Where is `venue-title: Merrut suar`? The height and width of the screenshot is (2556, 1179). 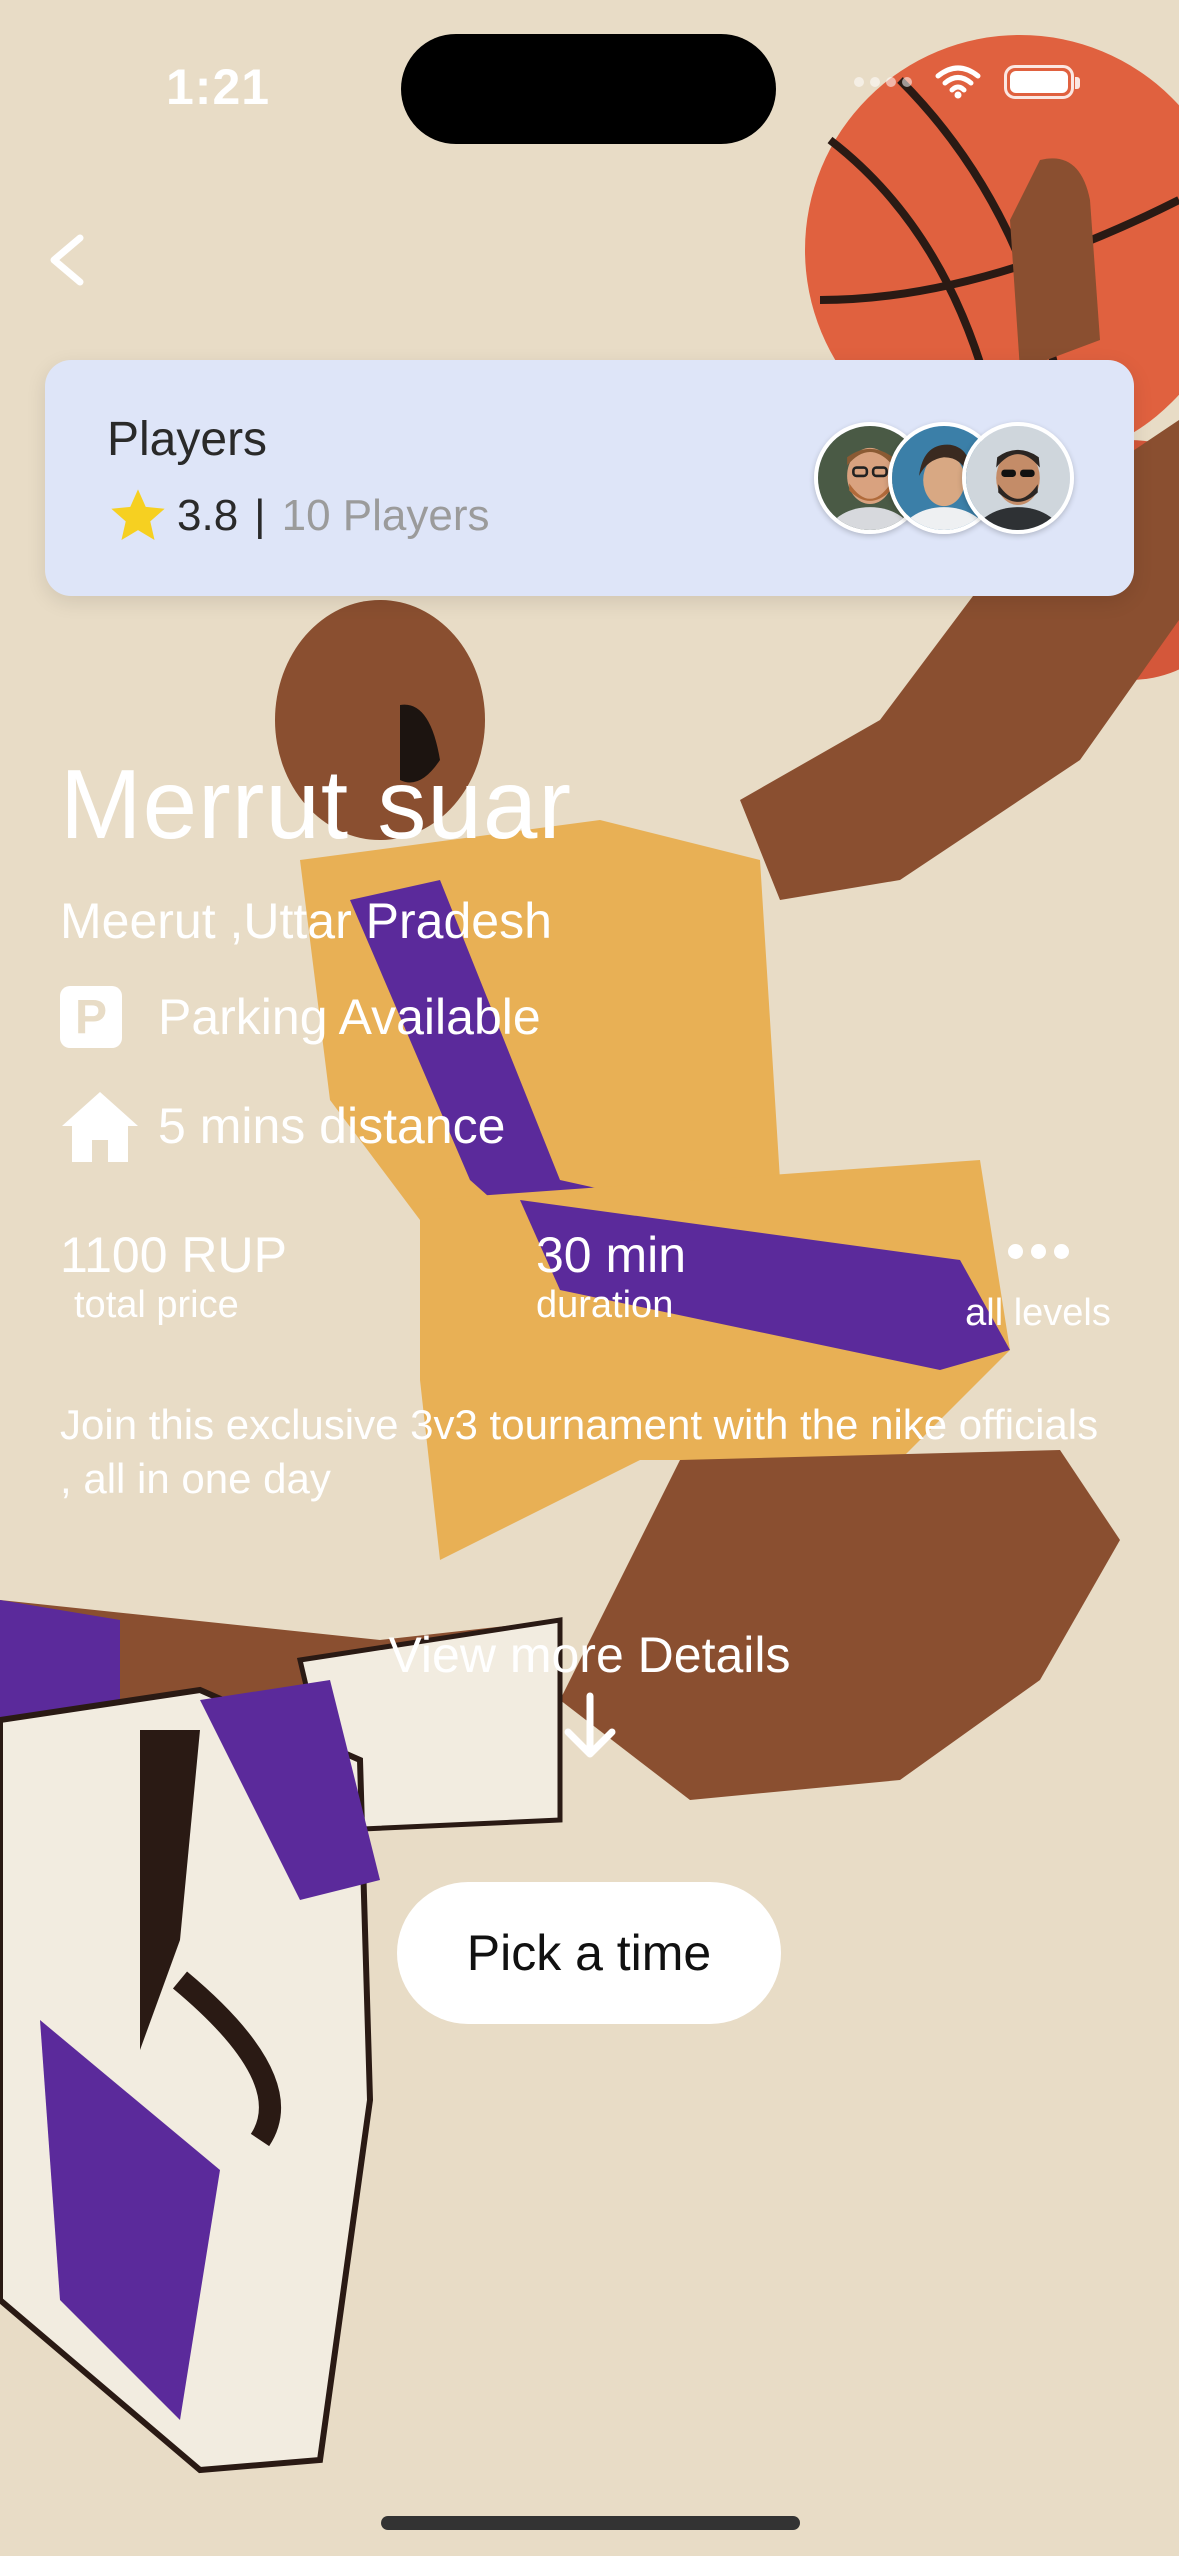
venue-title: Merrut suar is located at coordinates (316, 804).